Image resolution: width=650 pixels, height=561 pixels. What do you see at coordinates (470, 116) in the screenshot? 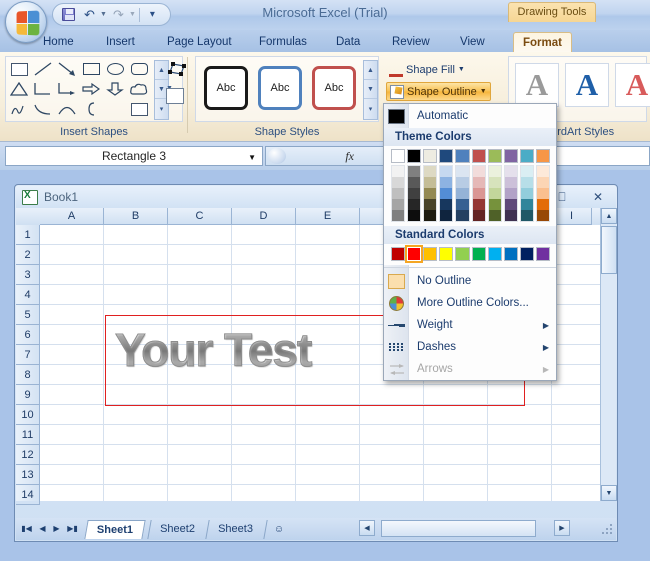
I see `menu-item-automatic: Automatic` at bounding box center [470, 116].